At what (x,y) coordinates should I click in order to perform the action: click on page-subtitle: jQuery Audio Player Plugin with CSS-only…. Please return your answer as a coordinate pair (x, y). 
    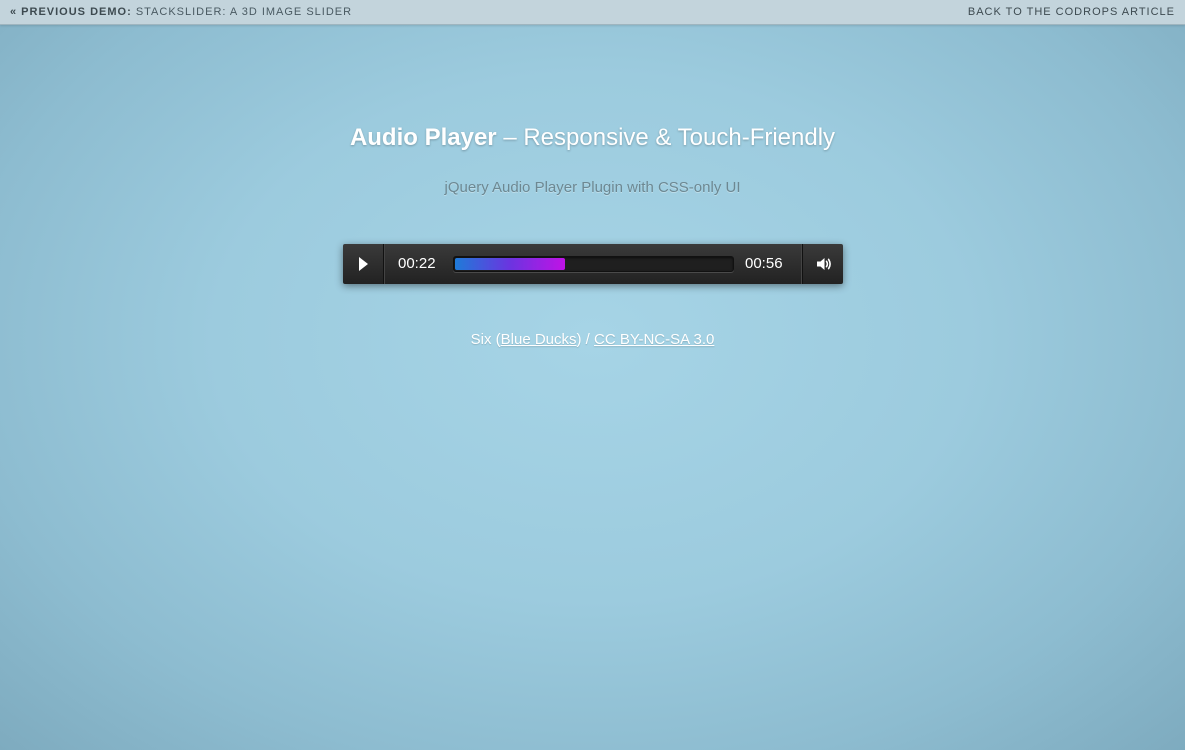
    Looking at the image, I should click on (592, 187).